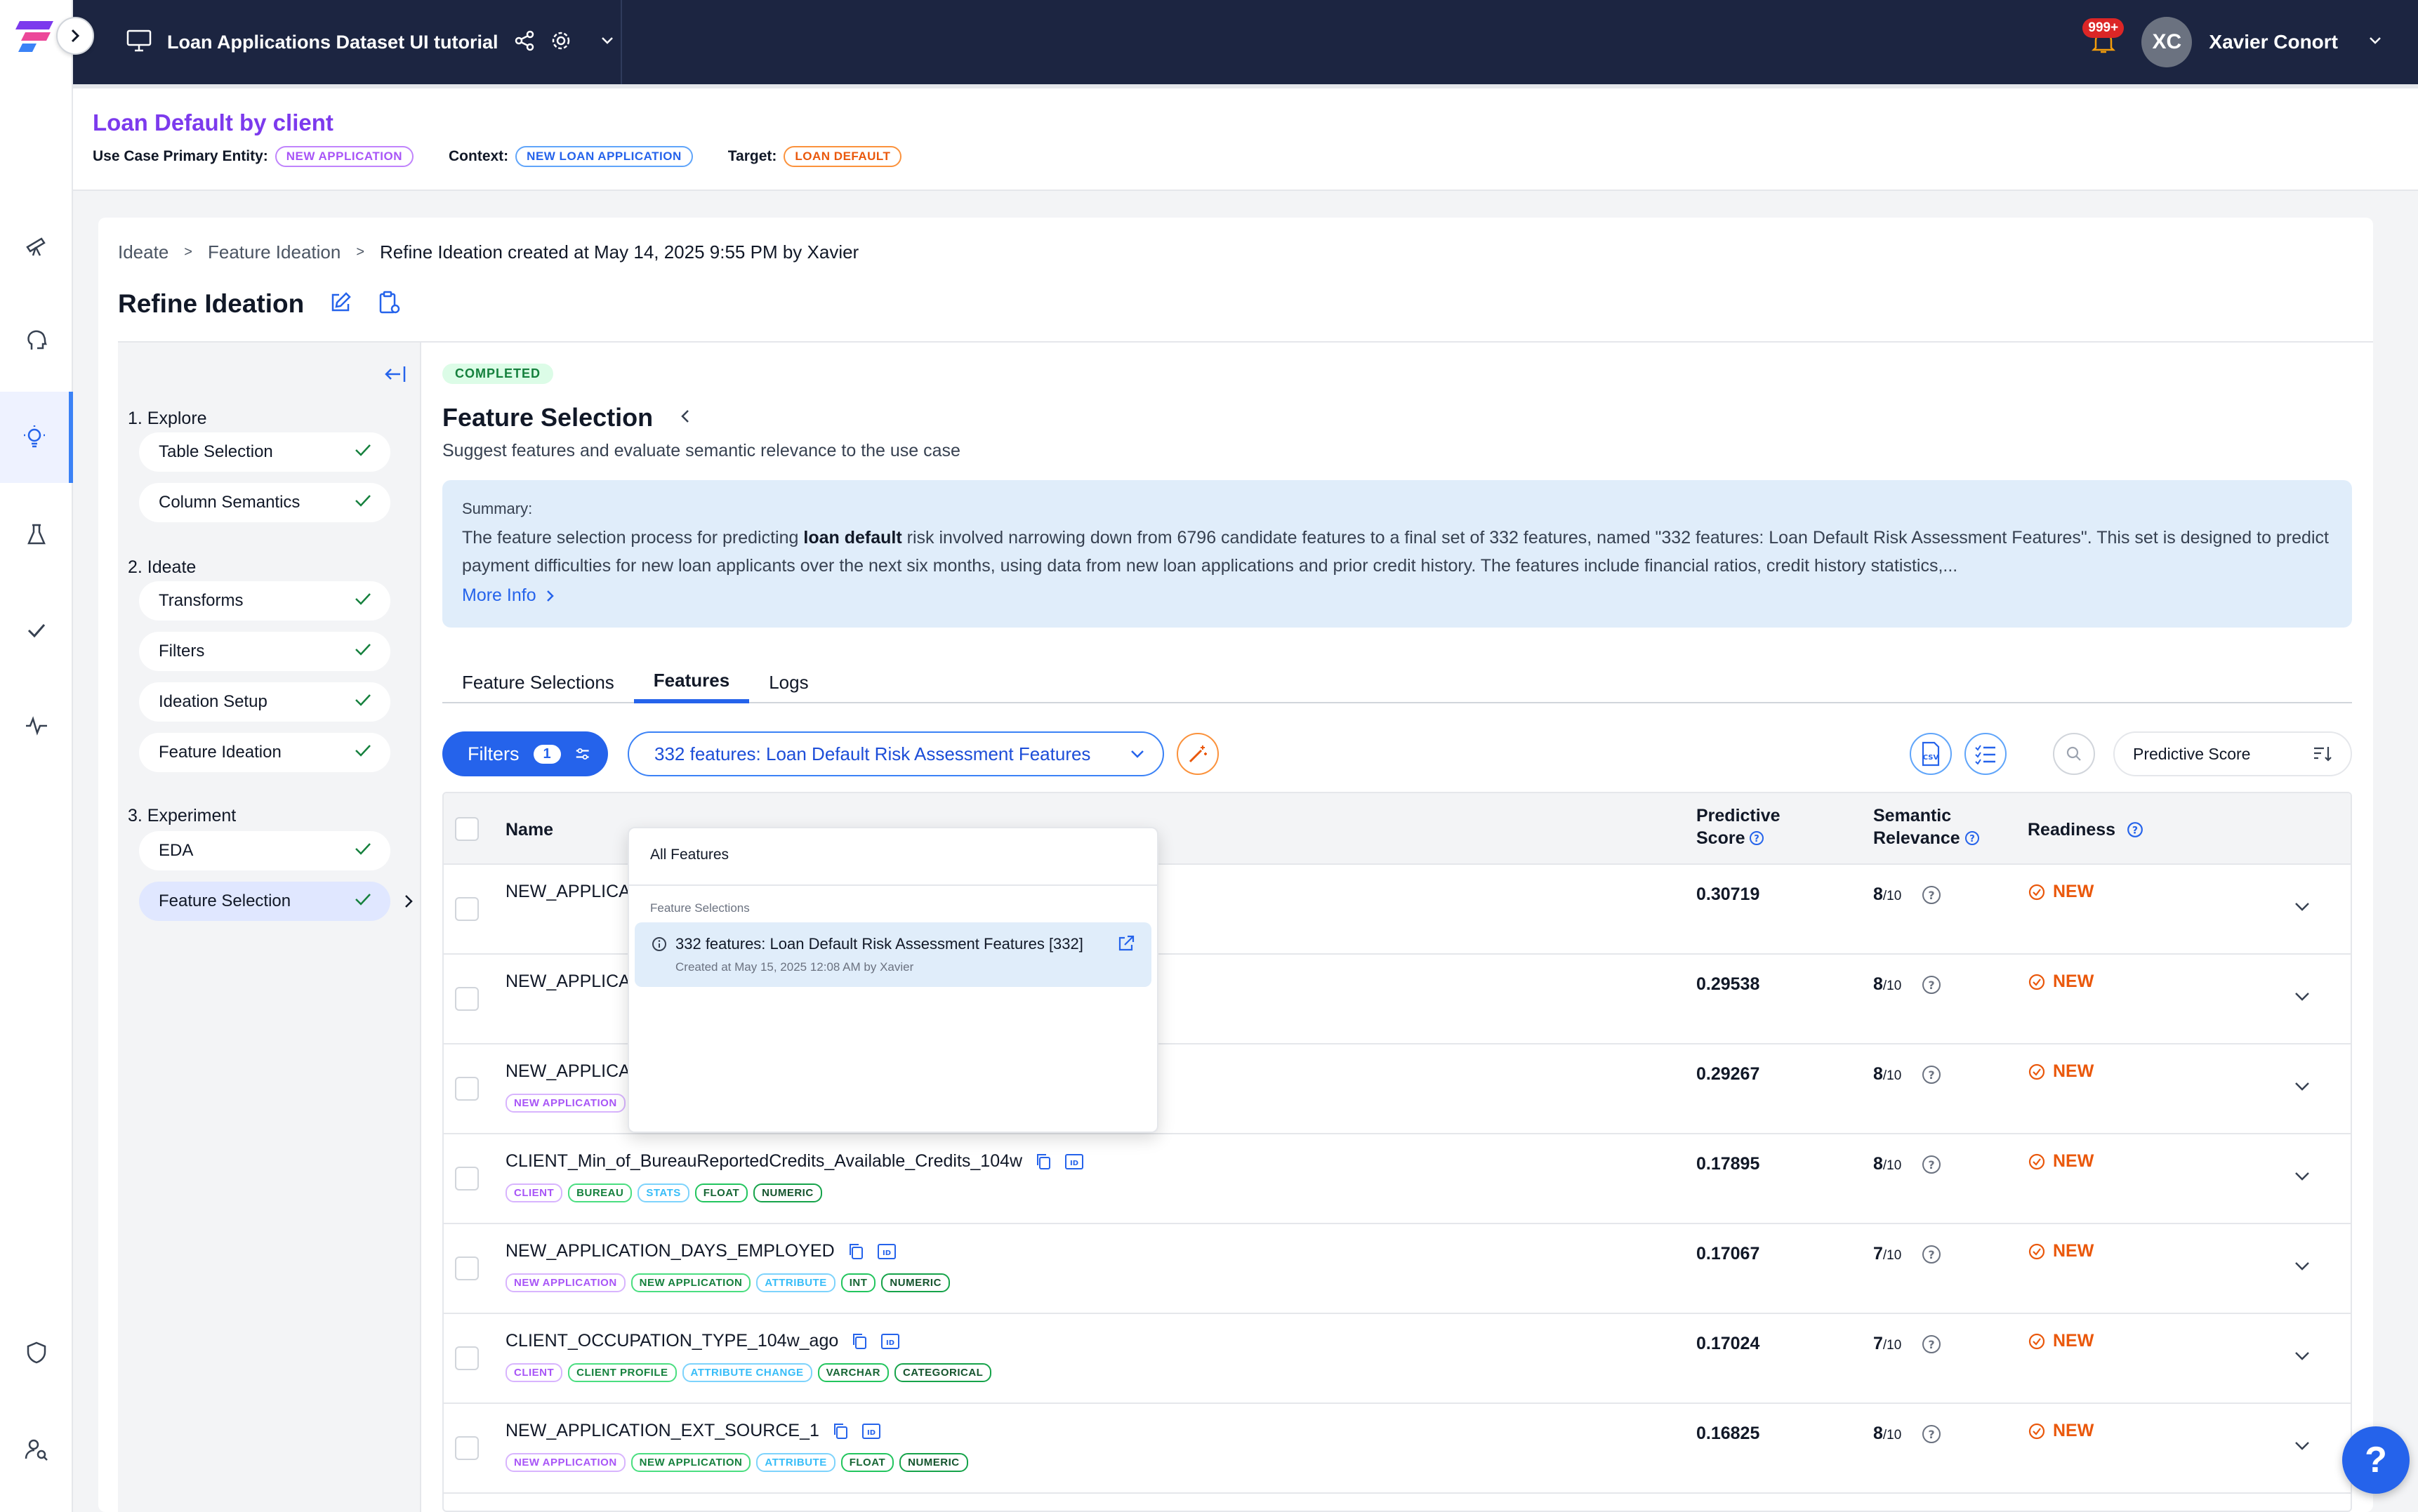 This screenshot has height=1512, width=2418. Describe the element at coordinates (788, 682) in the screenshot. I see `tab-logs: Logs` at that location.